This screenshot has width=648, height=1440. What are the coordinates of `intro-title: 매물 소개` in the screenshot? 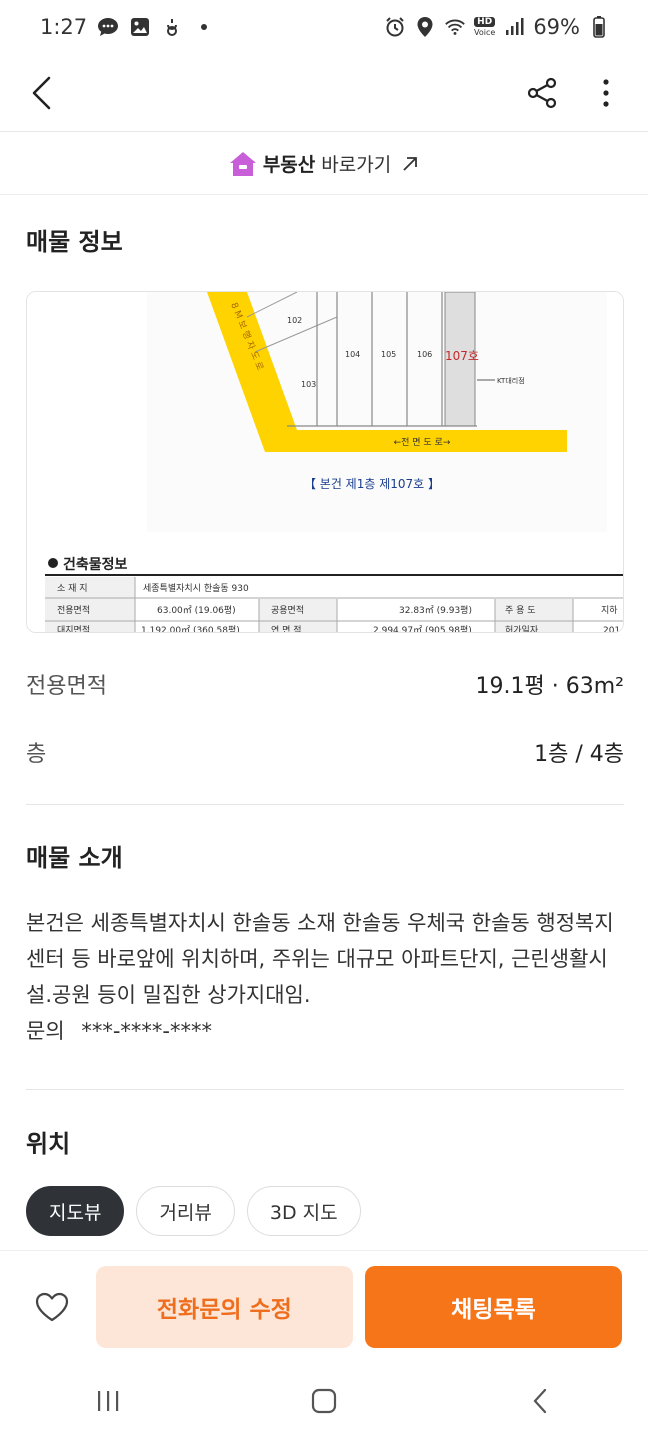 It's located at (74, 858).